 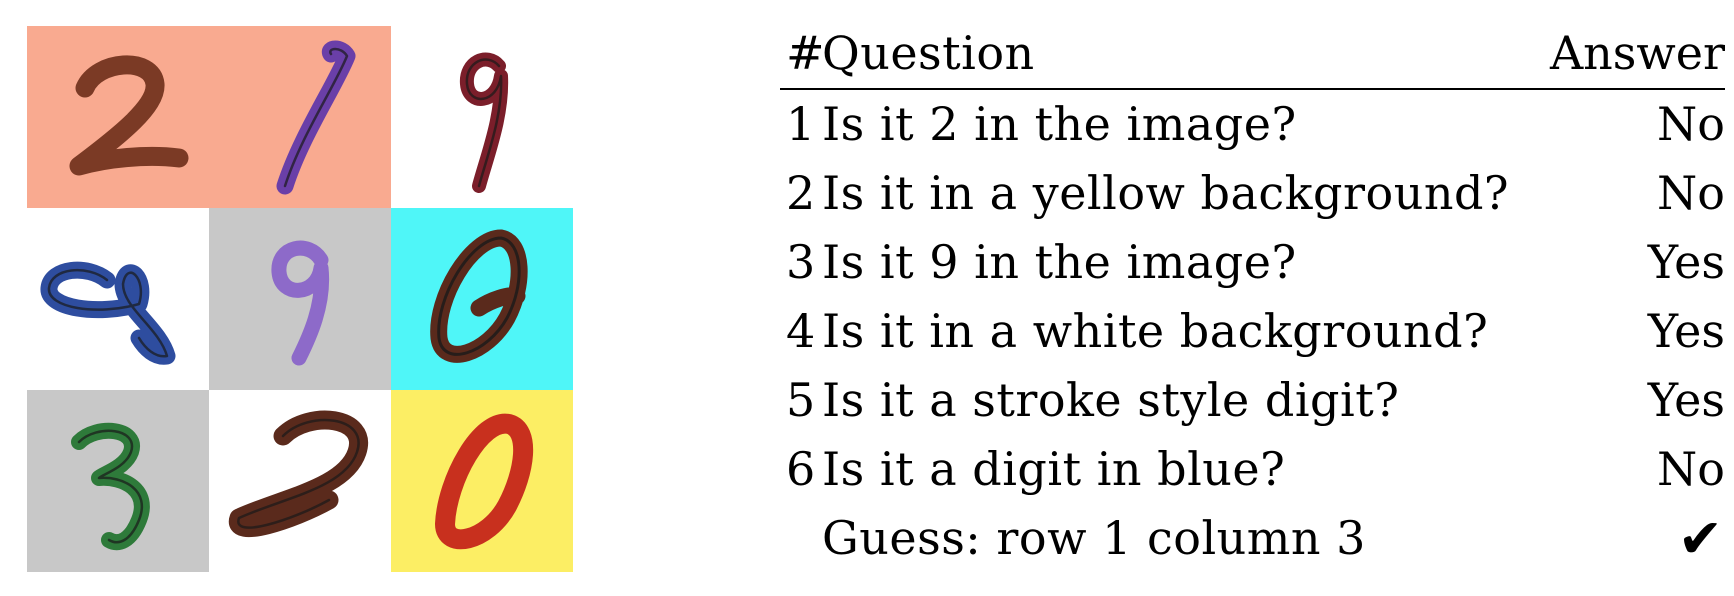 What do you see at coordinates (801, 331) in the screenshot?
I see `row-number: 4` at bounding box center [801, 331].